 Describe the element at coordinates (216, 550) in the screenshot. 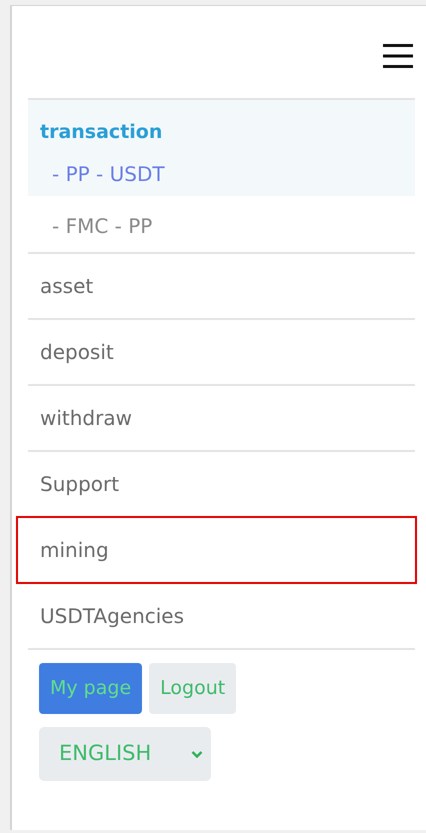

I see `menu-item: mining` at that location.